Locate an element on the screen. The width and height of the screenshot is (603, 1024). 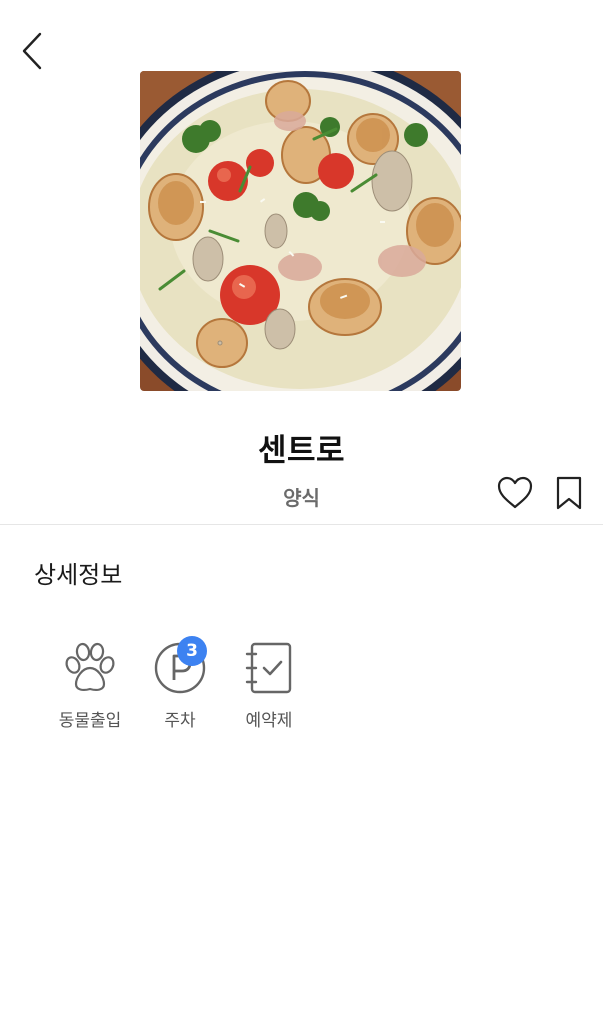
bookmark-icon is located at coordinates (569, 493).